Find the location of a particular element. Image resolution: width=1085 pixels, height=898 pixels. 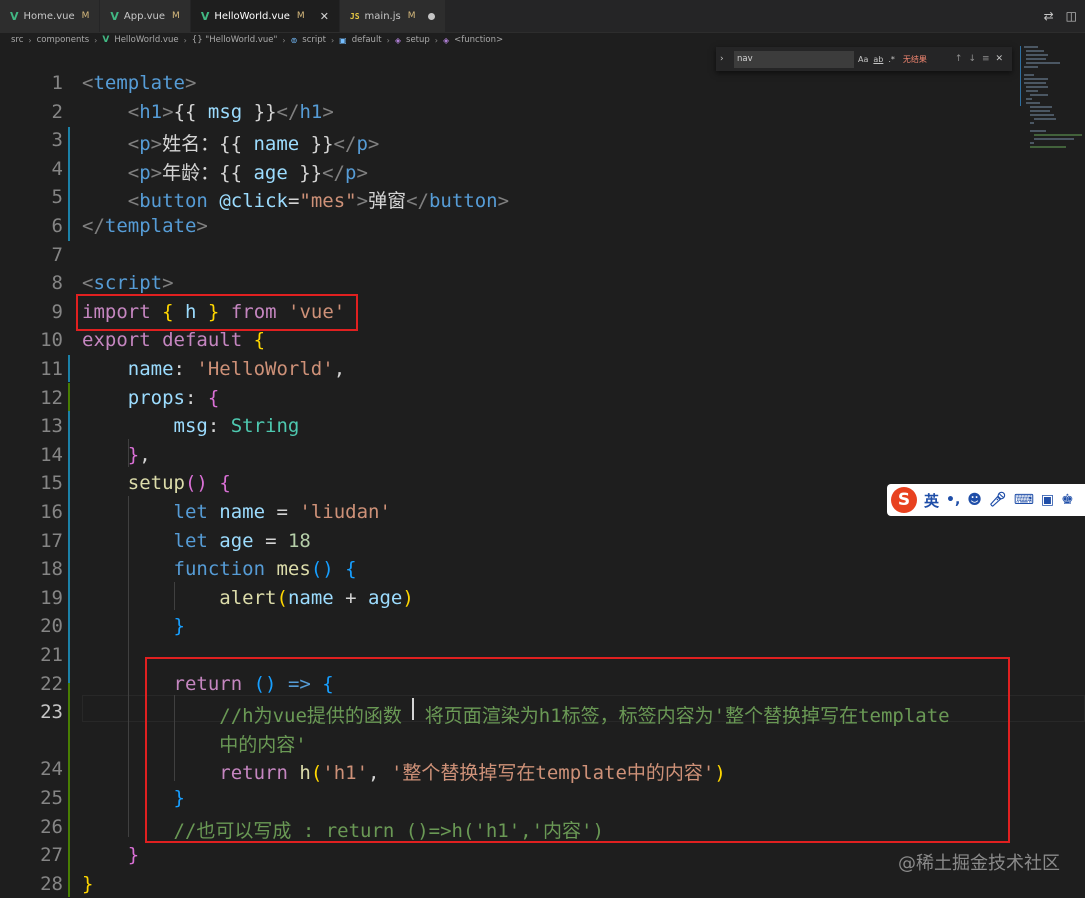

compare-changes-icon: ⇄ is located at coordinates (1049, 16).